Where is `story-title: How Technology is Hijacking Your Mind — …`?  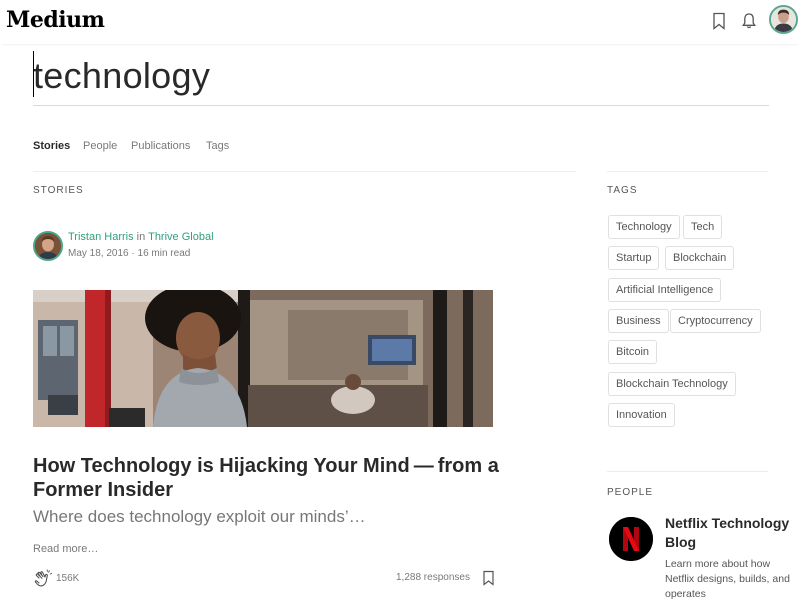 story-title: How Technology is Hijacking Your Mind — … is located at coordinates (268, 478).